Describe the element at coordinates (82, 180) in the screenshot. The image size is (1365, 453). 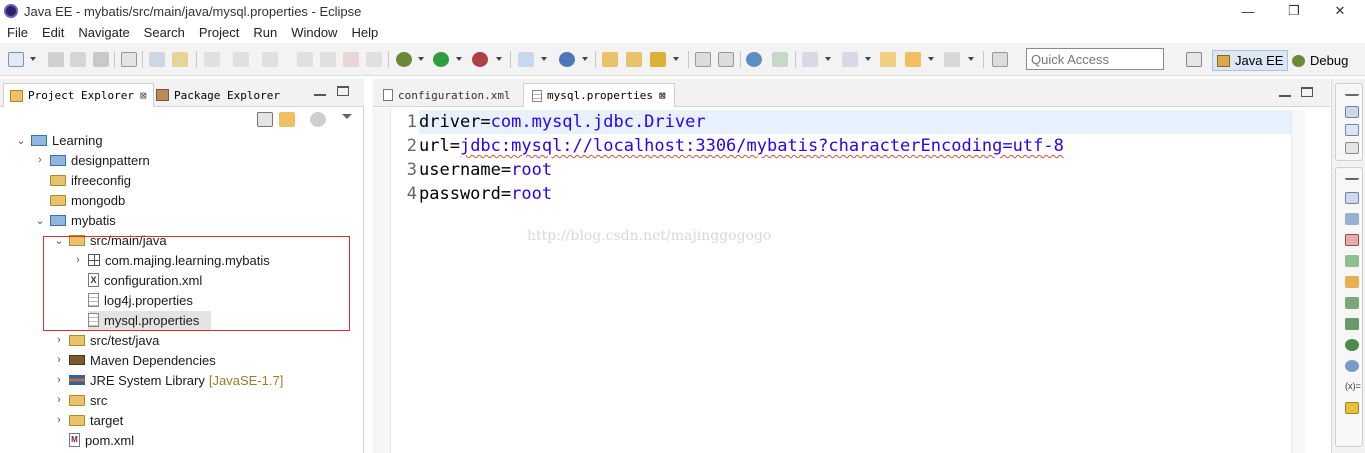
I see `tree-item-ifreeconfig: ifreeconfig` at that location.